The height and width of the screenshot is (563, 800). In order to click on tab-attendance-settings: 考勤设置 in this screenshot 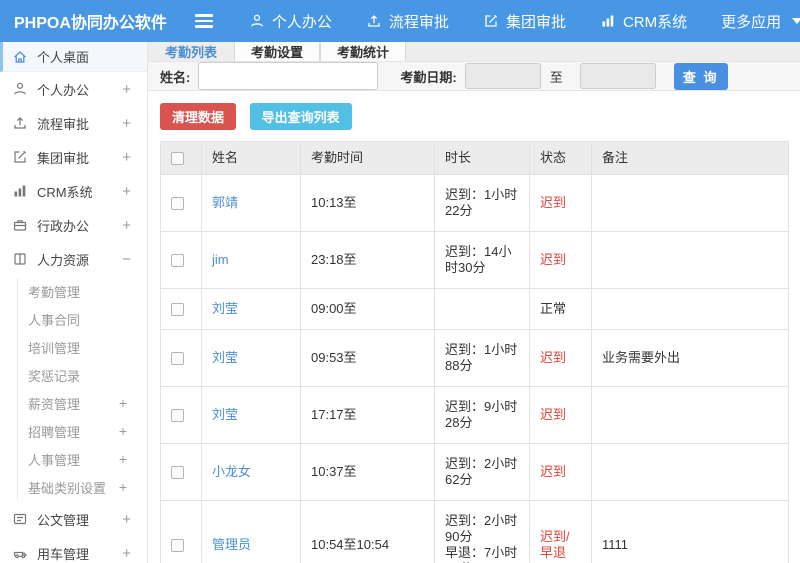, I will do `click(277, 51)`.